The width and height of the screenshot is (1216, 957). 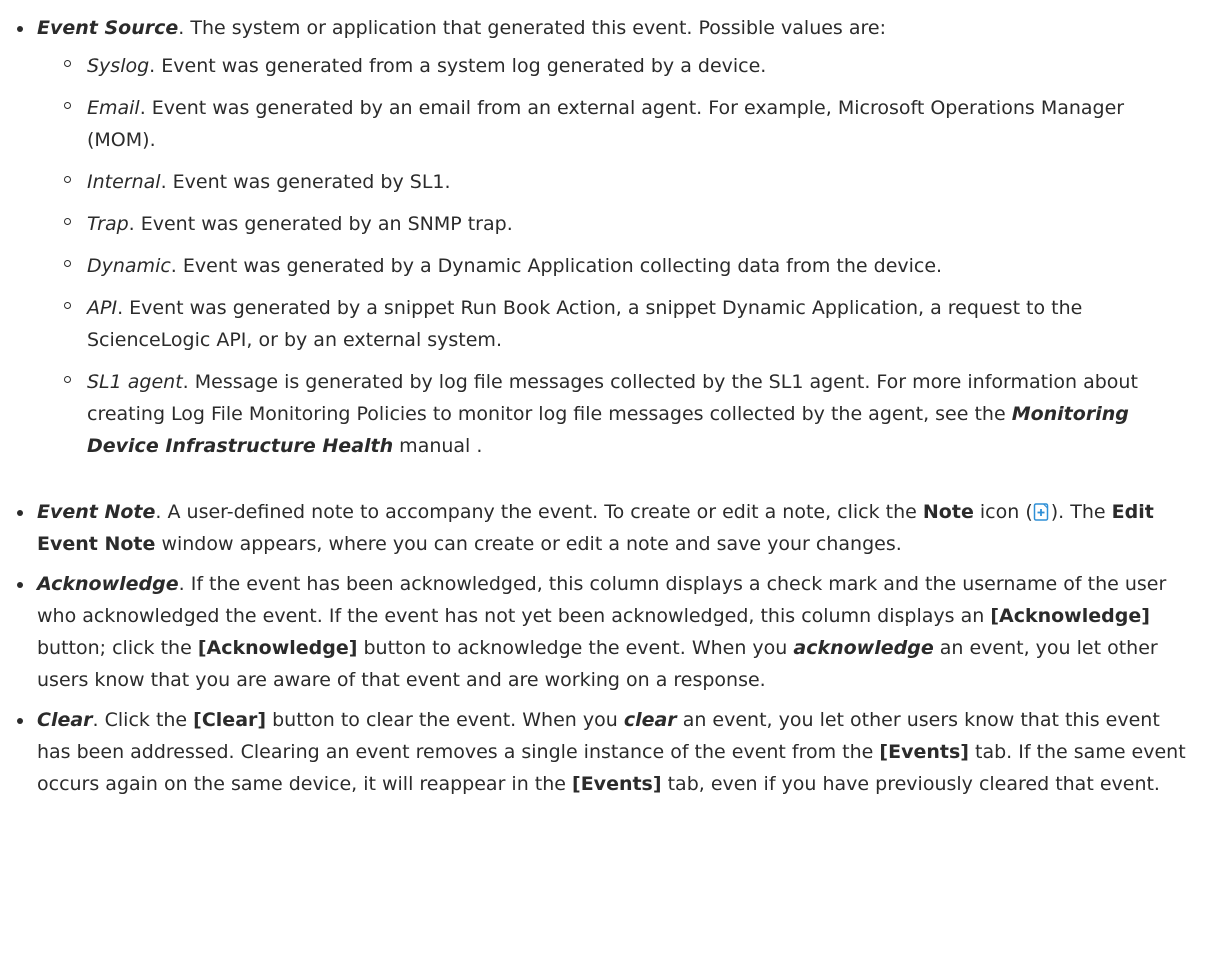 What do you see at coordinates (1040, 512) in the screenshot?
I see `note-add-icon` at bounding box center [1040, 512].